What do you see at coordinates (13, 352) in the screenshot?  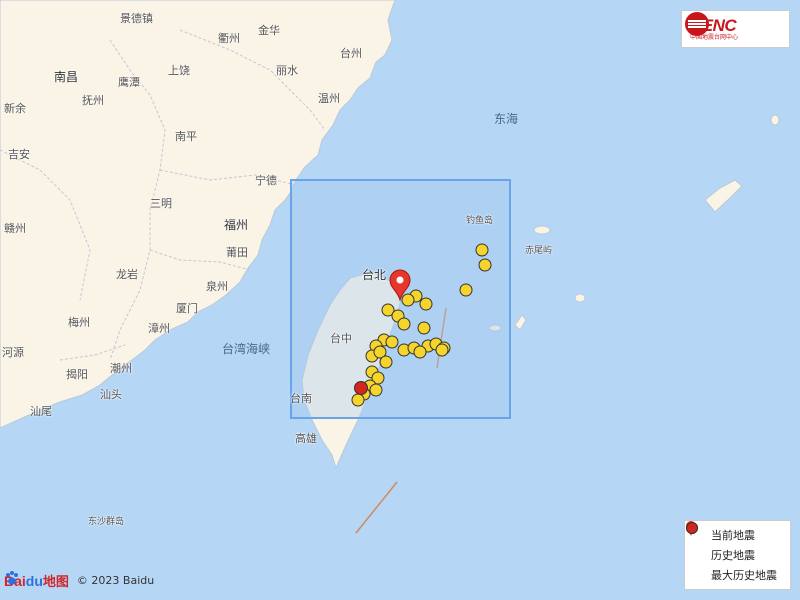 I see `label-heyuan: 河源` at bounding box center [13, 352].